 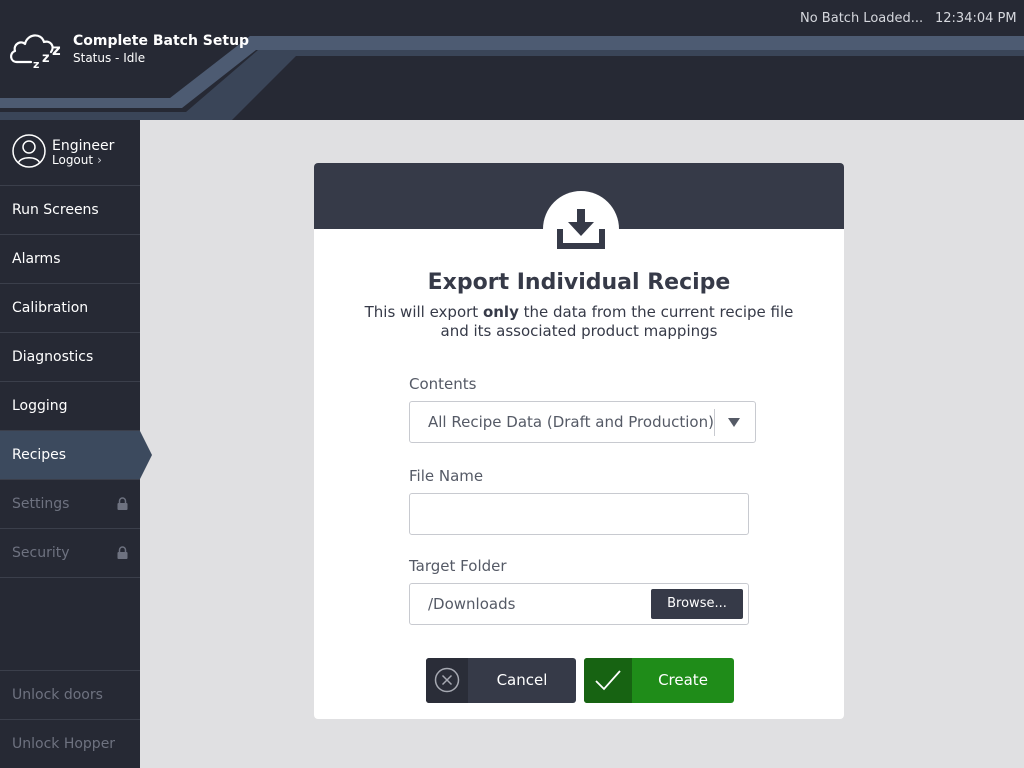 I want to click on sidebar-item-run-screens: Run Screens, so click(x=70, y=210).